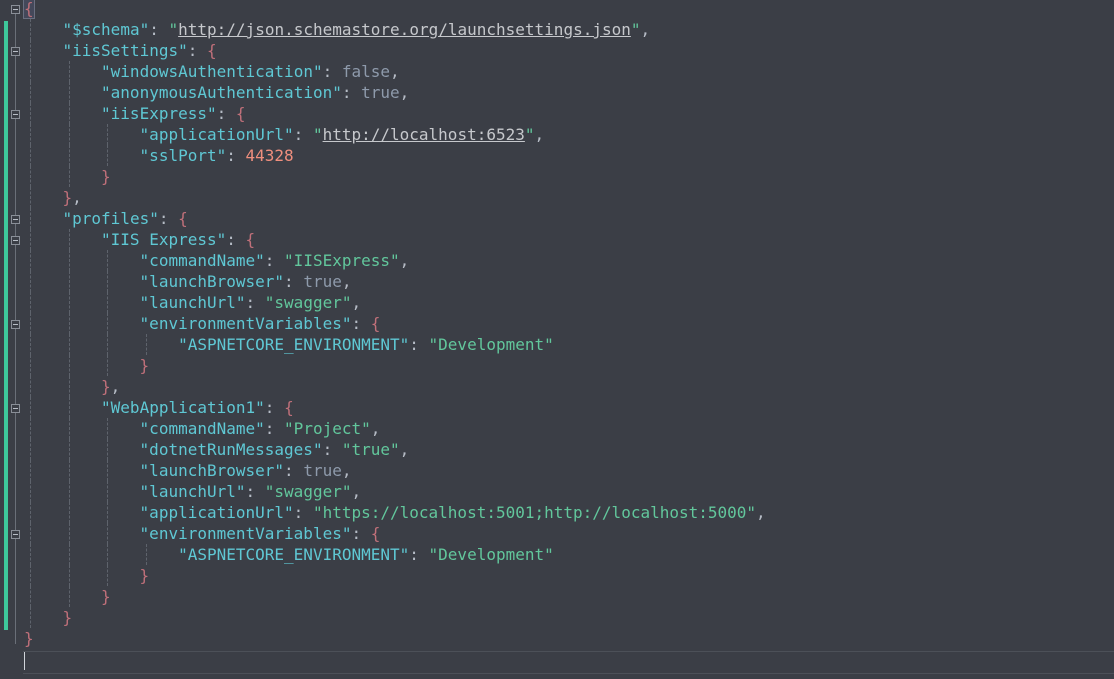 The width and height of the screenshot is (1114, 679). What do you see at coordinates (275, 260) in the screenshot?
I see `code-line: "commandName": "IISExpress",` at bounding box center [275, 260].